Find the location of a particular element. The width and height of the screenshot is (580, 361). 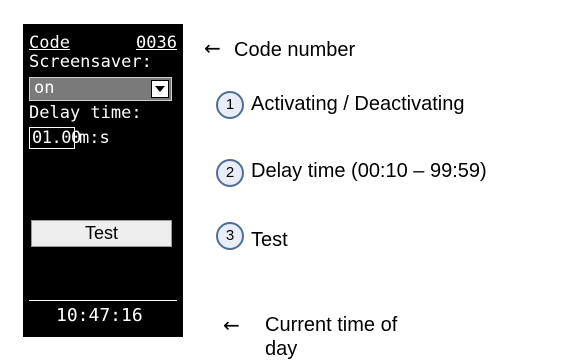

dropdown-arrow-button is located at coordinates (160, 89).